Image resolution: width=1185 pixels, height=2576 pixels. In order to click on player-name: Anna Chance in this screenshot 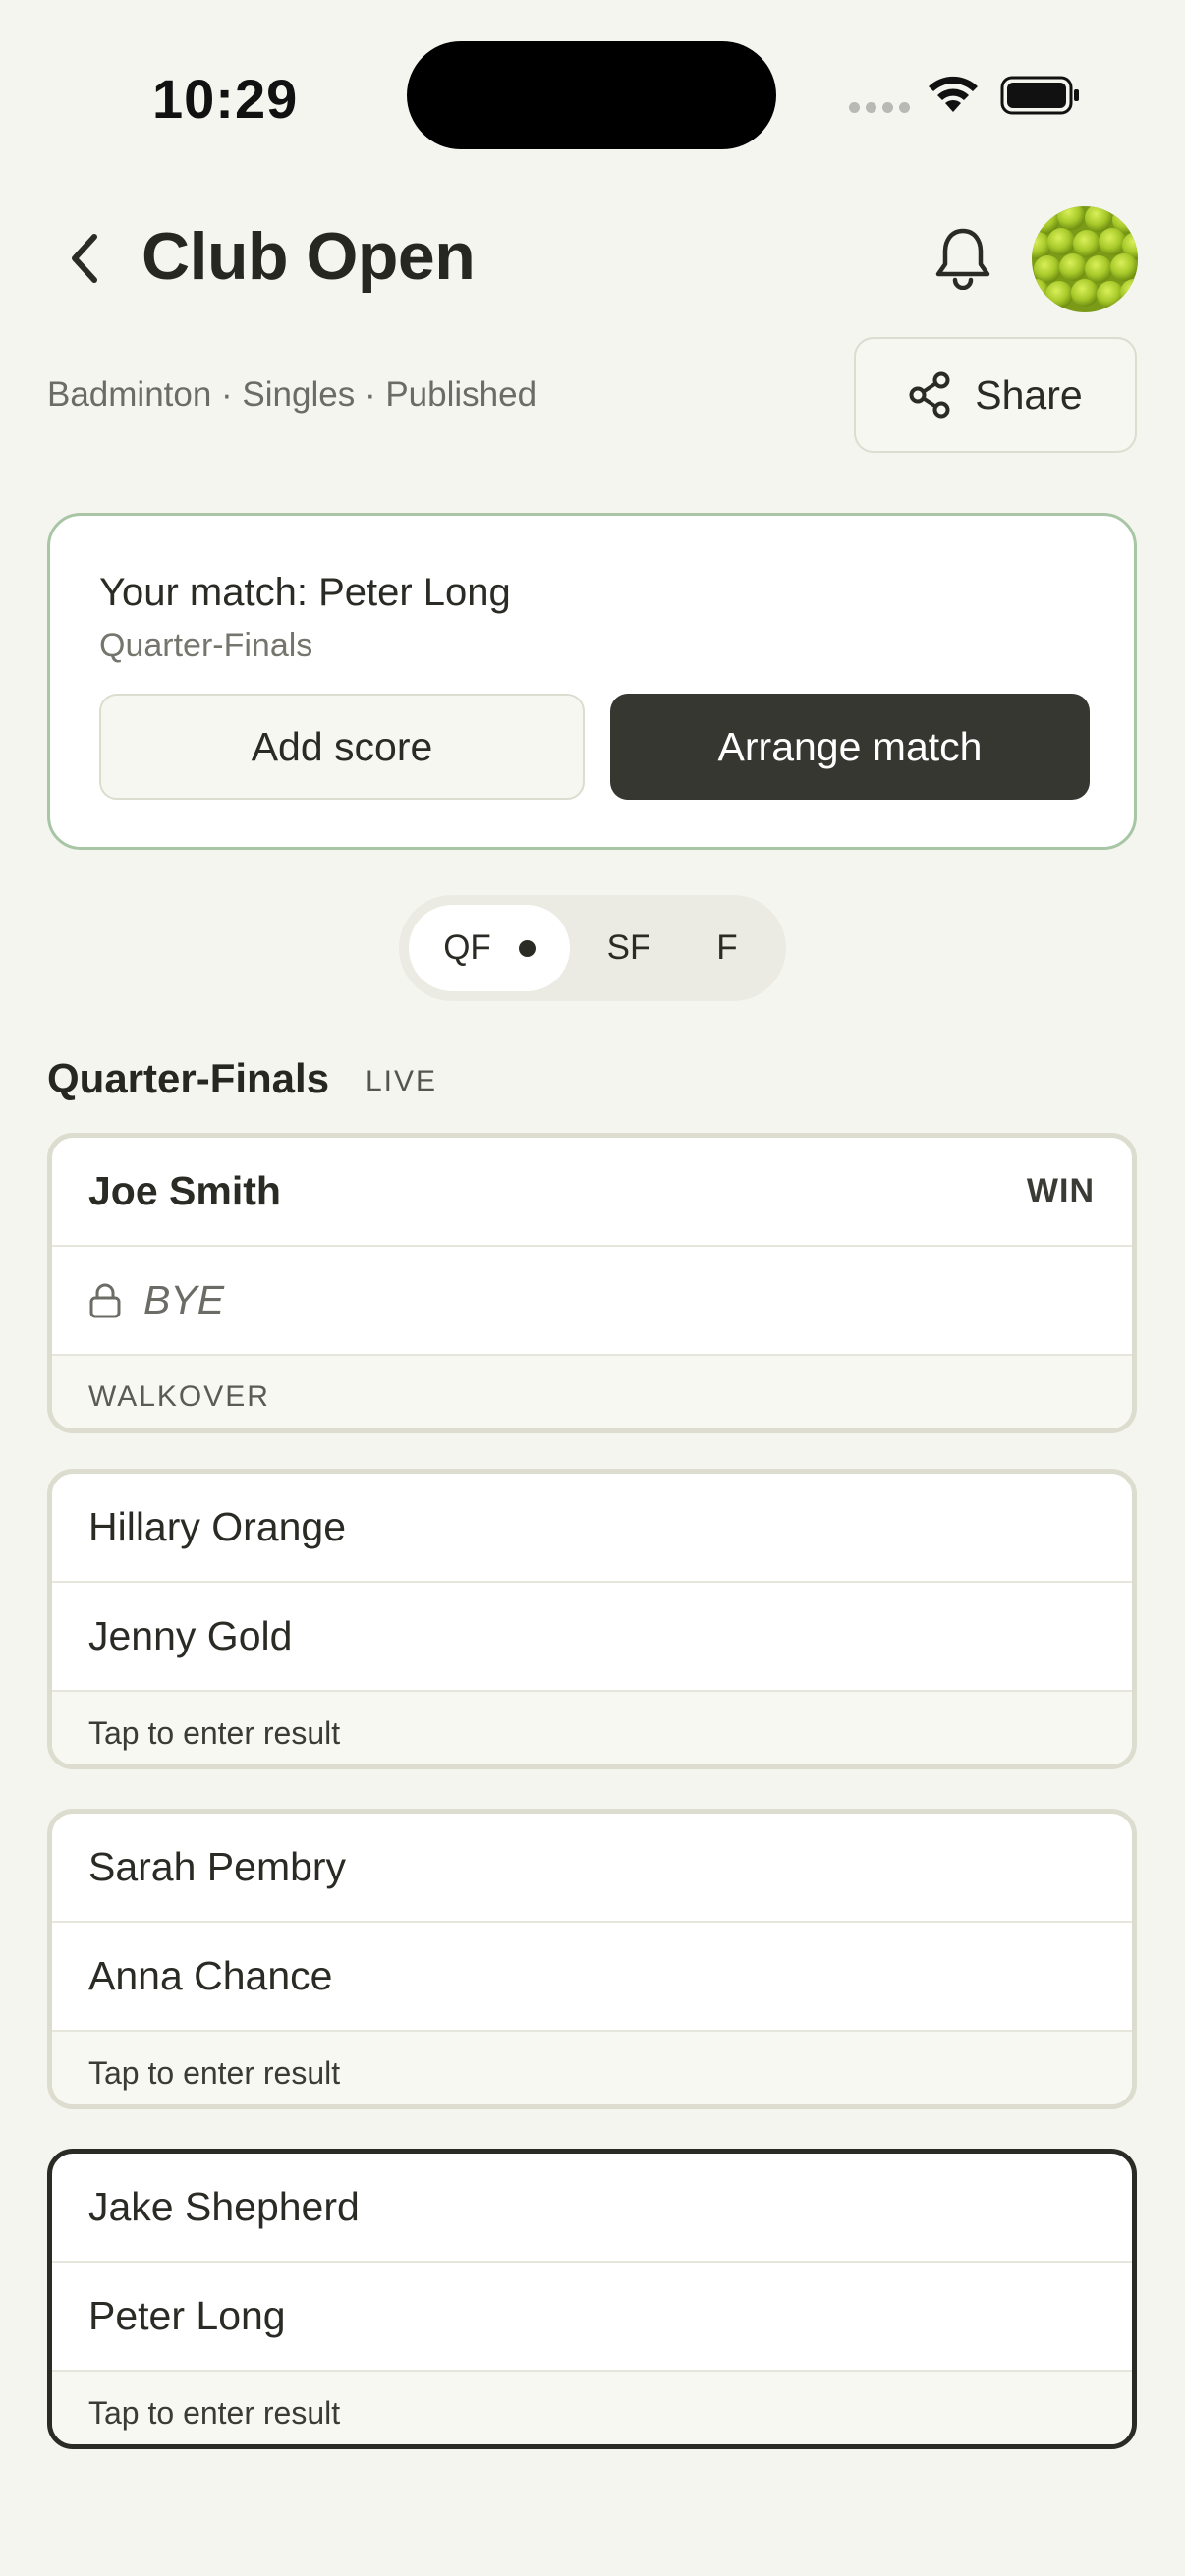, I will do `click(211, 1975)`.